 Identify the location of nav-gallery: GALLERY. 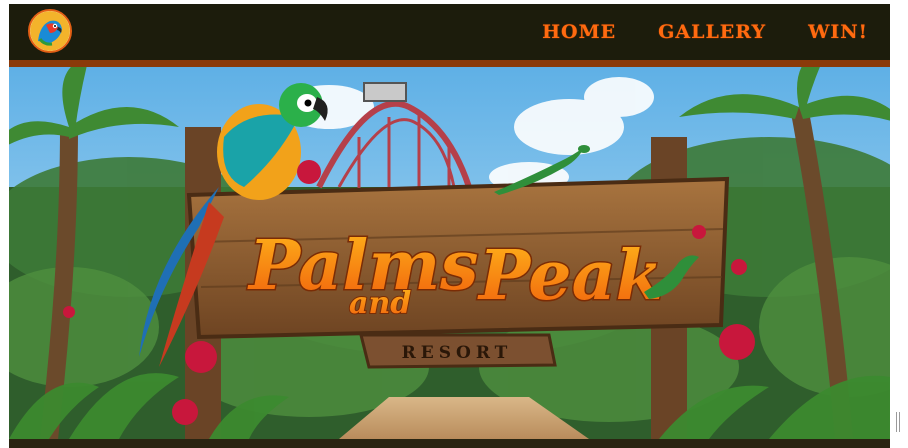
(712, 32).